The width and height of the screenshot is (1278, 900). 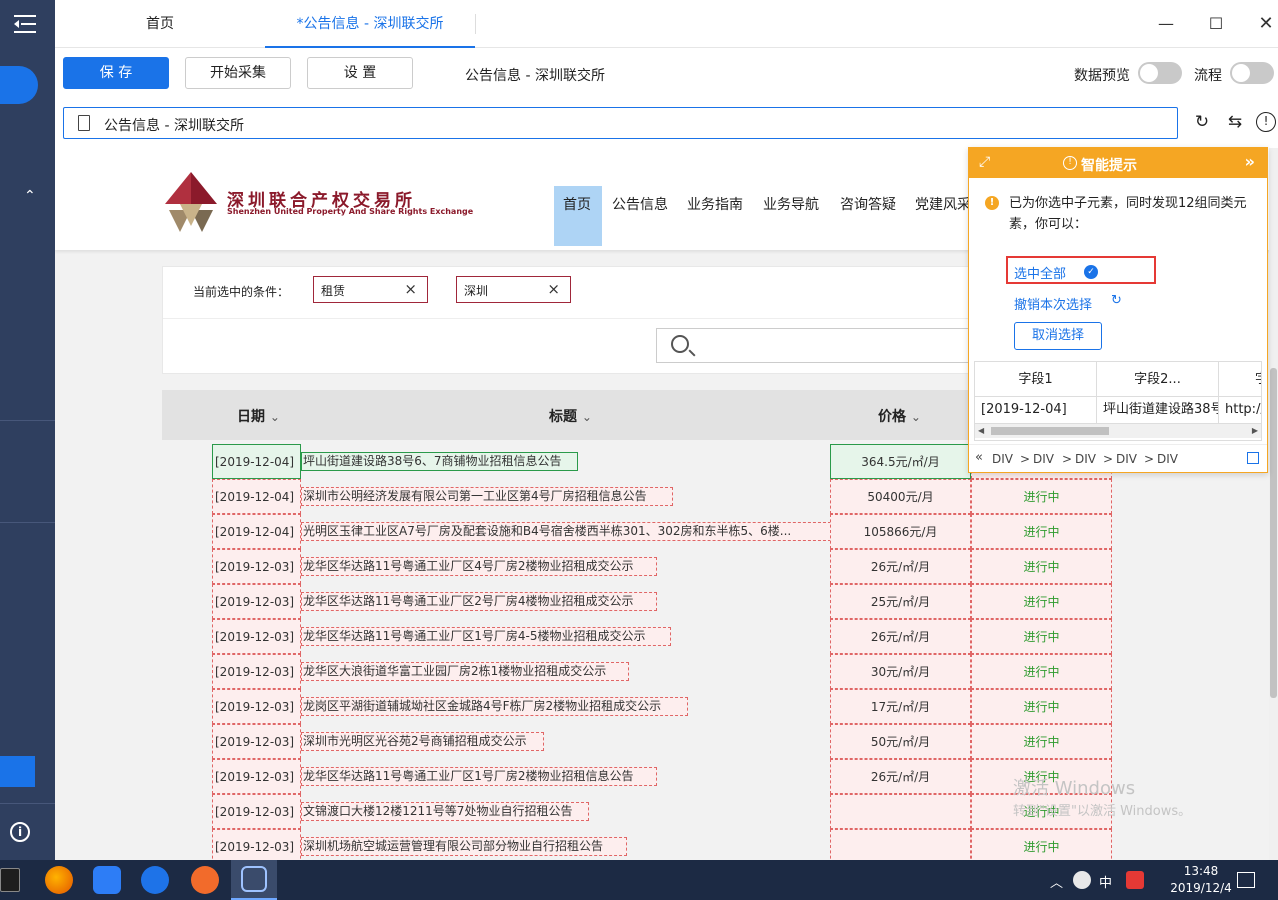 I want to click on sogou-icon, so click(x=1135, y=880).